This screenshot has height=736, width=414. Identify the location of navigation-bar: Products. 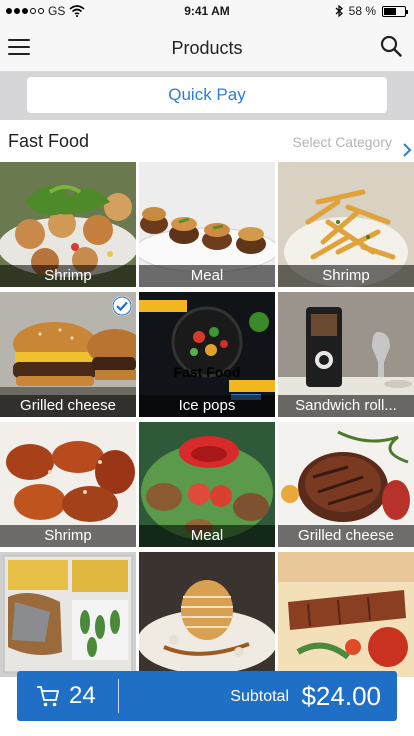
(207, 47).